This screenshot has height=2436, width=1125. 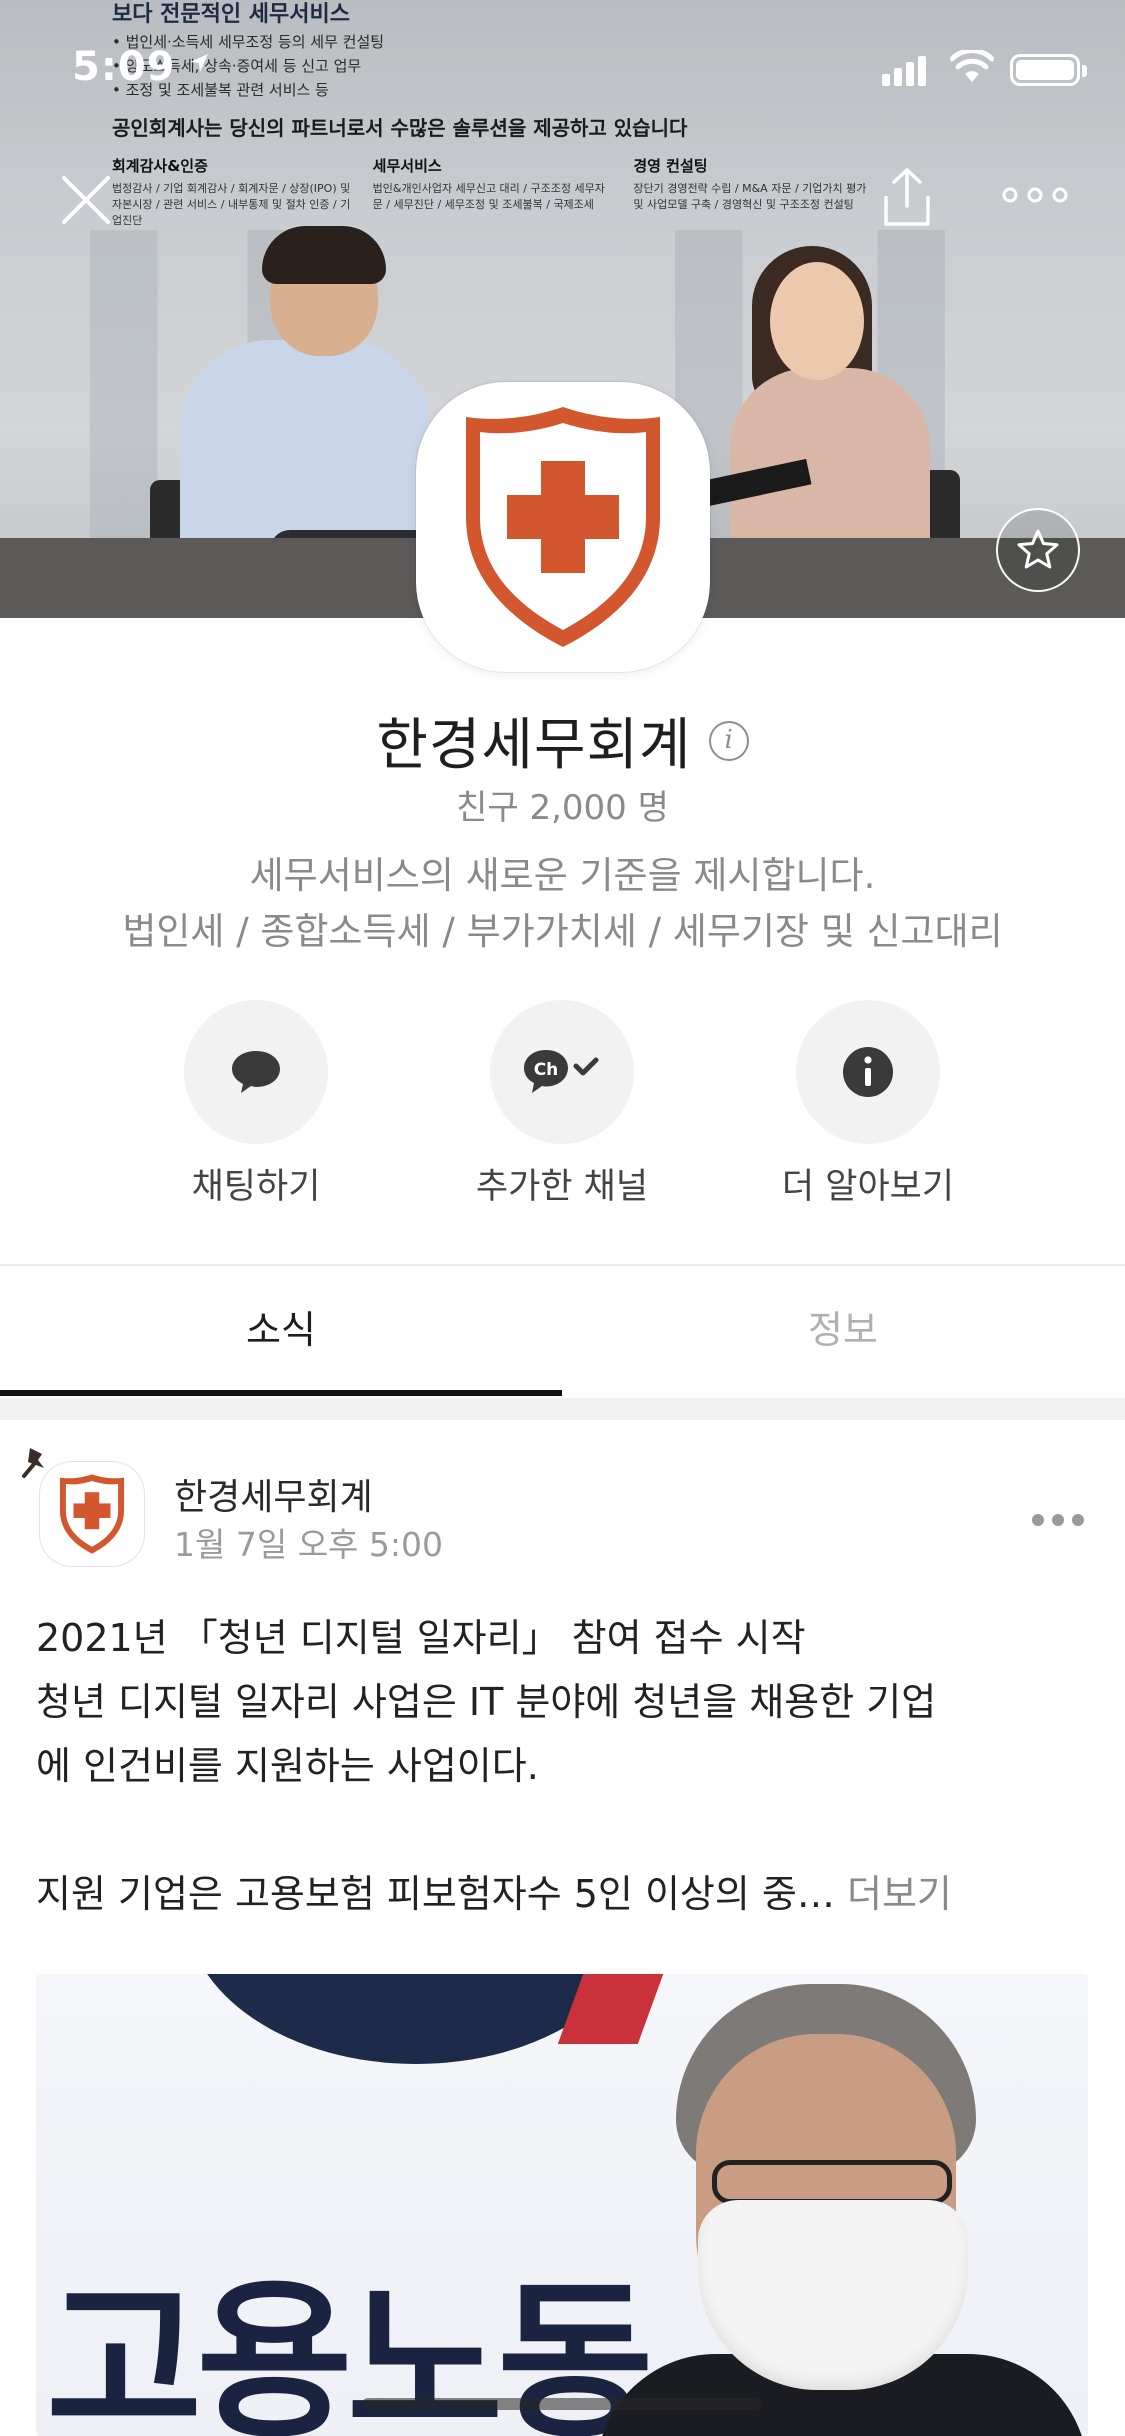 I want to click on learn-more-button-circle, so click(x=868, y=1072).